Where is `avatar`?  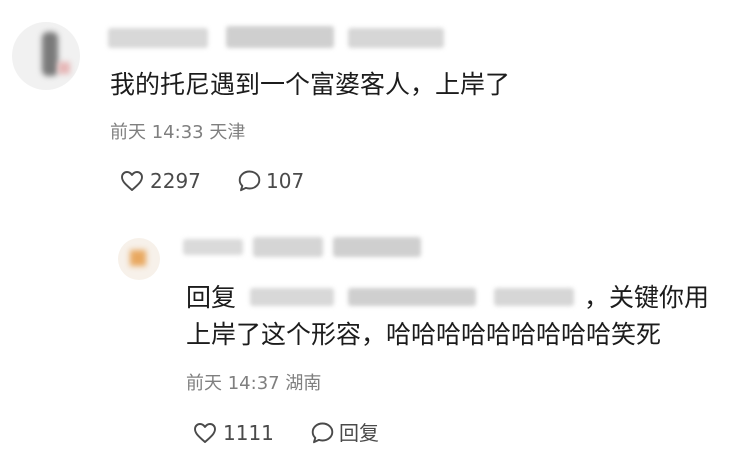 avatar is located at coordinates (46, 56).